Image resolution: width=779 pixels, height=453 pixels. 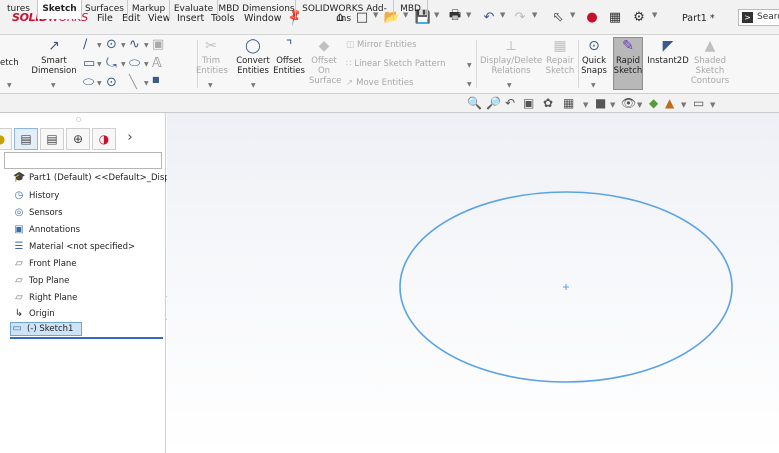 I want to click on smart-dimension-button: ↗ Smart Dimension, so click(x=54, y=57).